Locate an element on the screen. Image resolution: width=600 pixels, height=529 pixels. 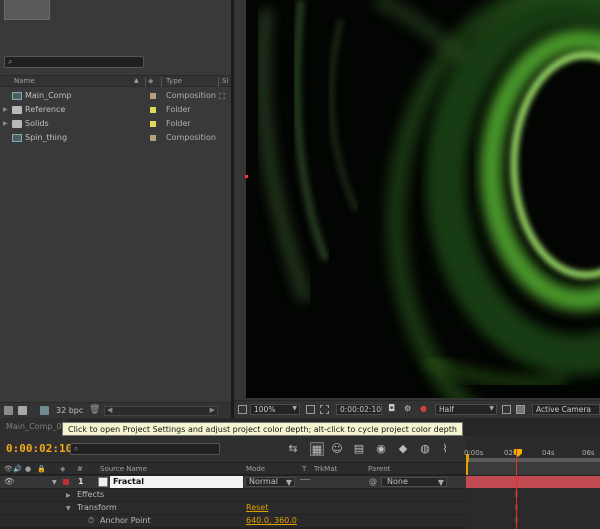
transform-row: ▼ Transform Reset is located at coordinates (233, 508).